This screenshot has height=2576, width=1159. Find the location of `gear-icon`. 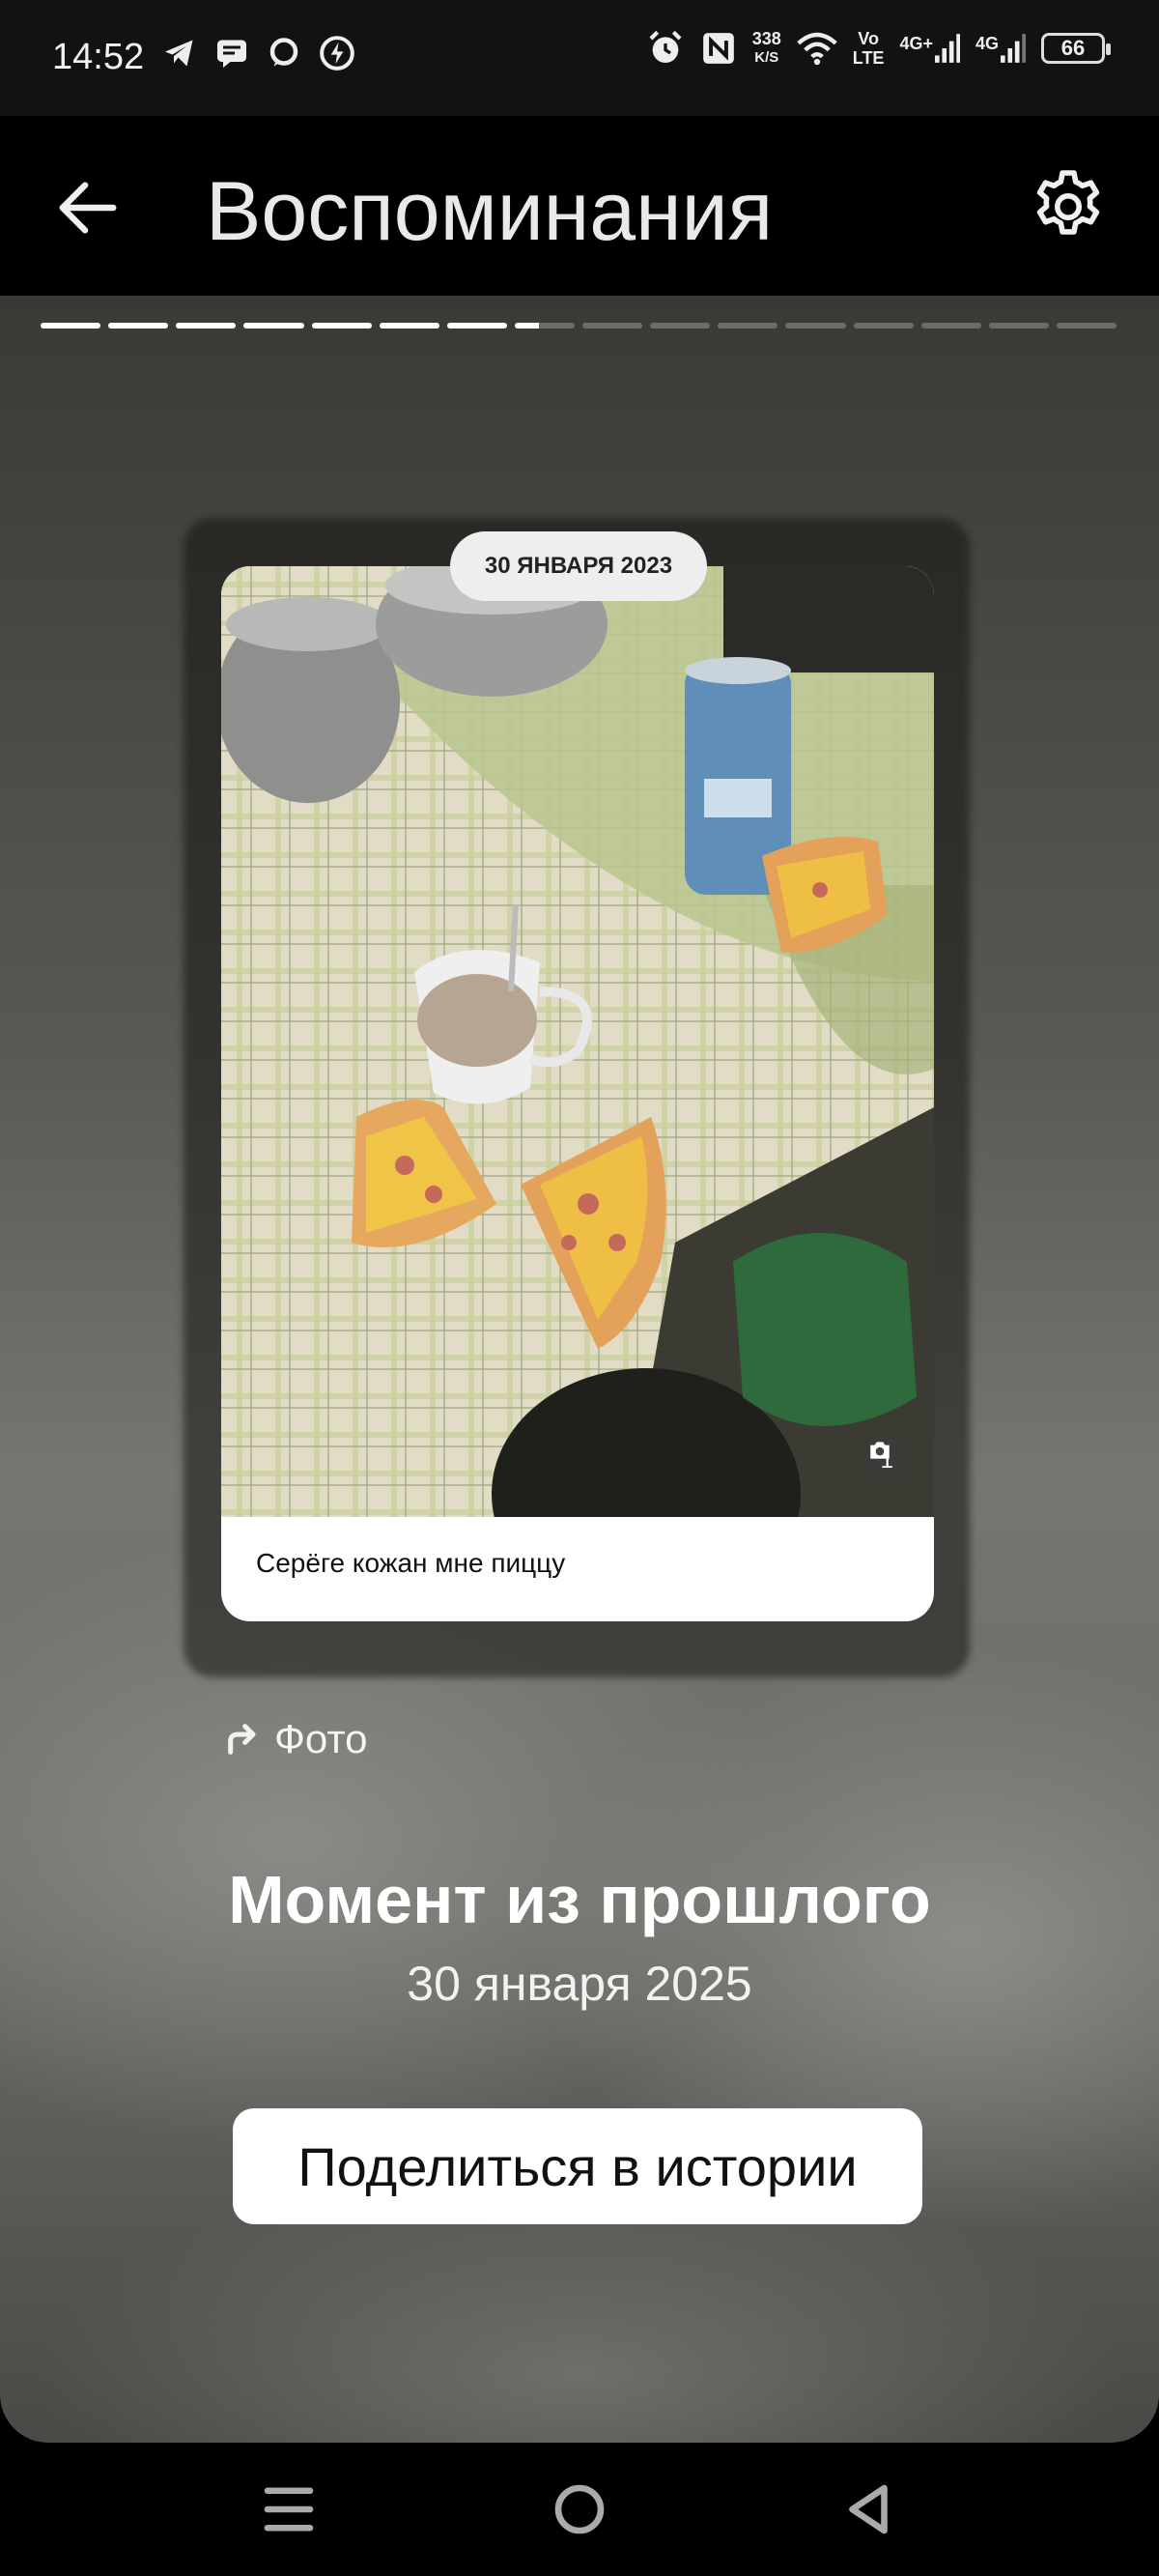

gear-icon is located at coordinates (1068, 207).